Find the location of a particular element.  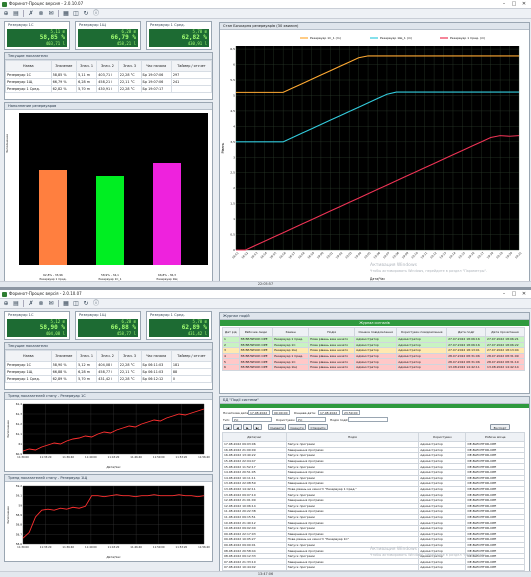

status-time: 13:47:06 is located at coordinates (265, 574).